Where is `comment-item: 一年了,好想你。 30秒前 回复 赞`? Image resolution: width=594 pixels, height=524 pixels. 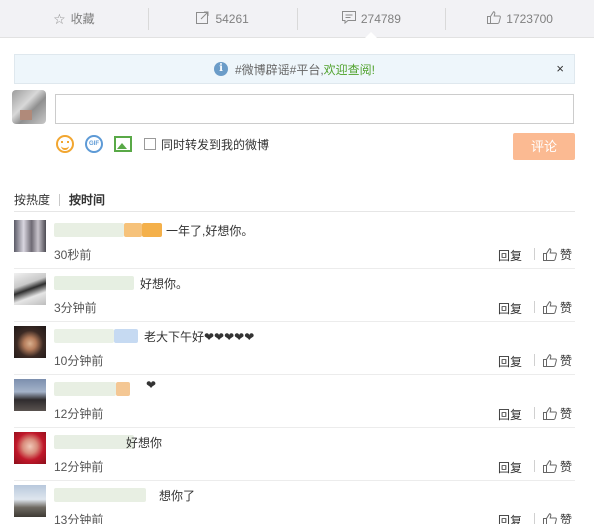 comment-item: 一年了,好想你。 30秒前 回复 赞 is located at coordinates (294, 242).